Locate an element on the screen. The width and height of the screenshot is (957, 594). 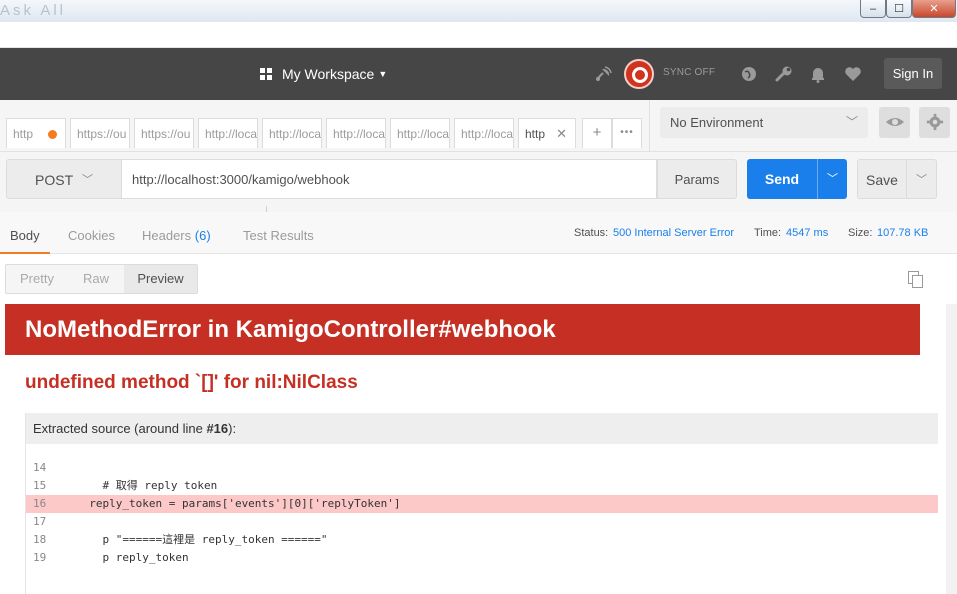
body-view-toggle: Pretty Raw Preview is located at coordinates (101, 279).